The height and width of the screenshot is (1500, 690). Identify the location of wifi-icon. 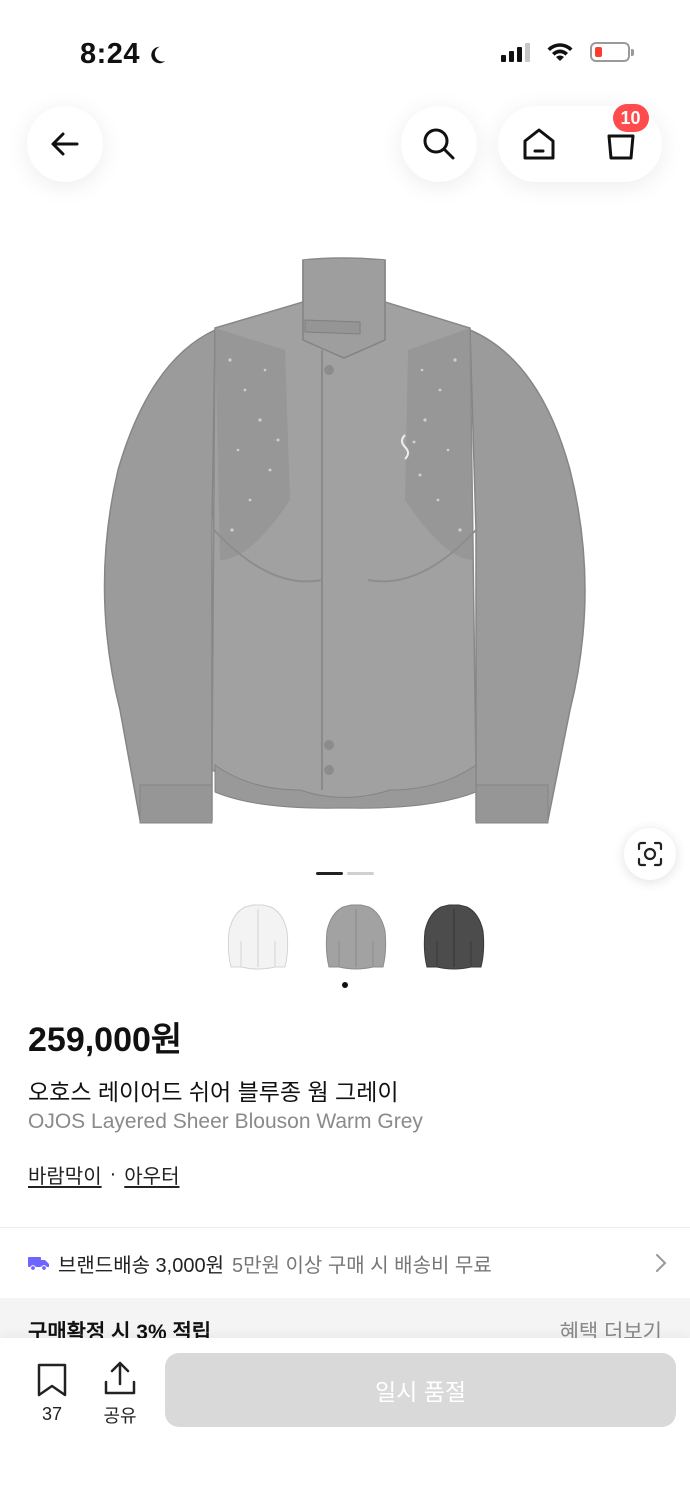
(560, 52).